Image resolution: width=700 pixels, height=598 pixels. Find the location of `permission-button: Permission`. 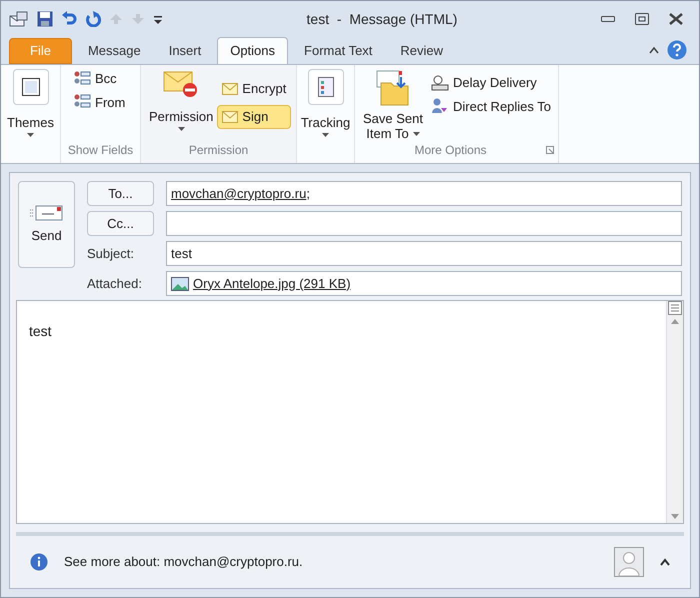

permission-button: Permission is located at coordinates (181, 105).